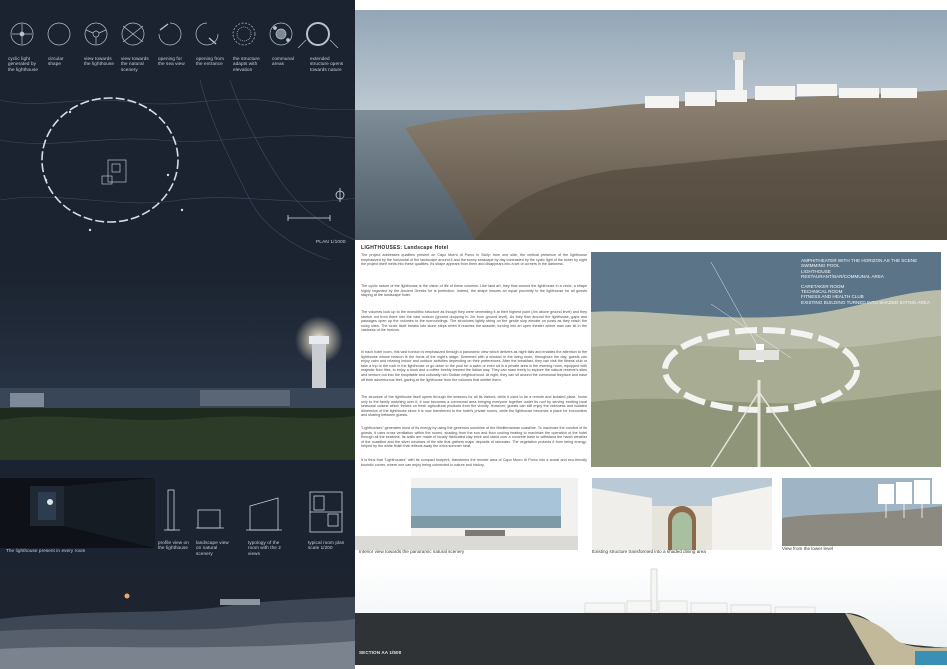 The image size is (947, 669). What do you see at coordinates (177, 619) in the screenshot?
I see `night-landscape-photo` at bounding box center [177, 619].